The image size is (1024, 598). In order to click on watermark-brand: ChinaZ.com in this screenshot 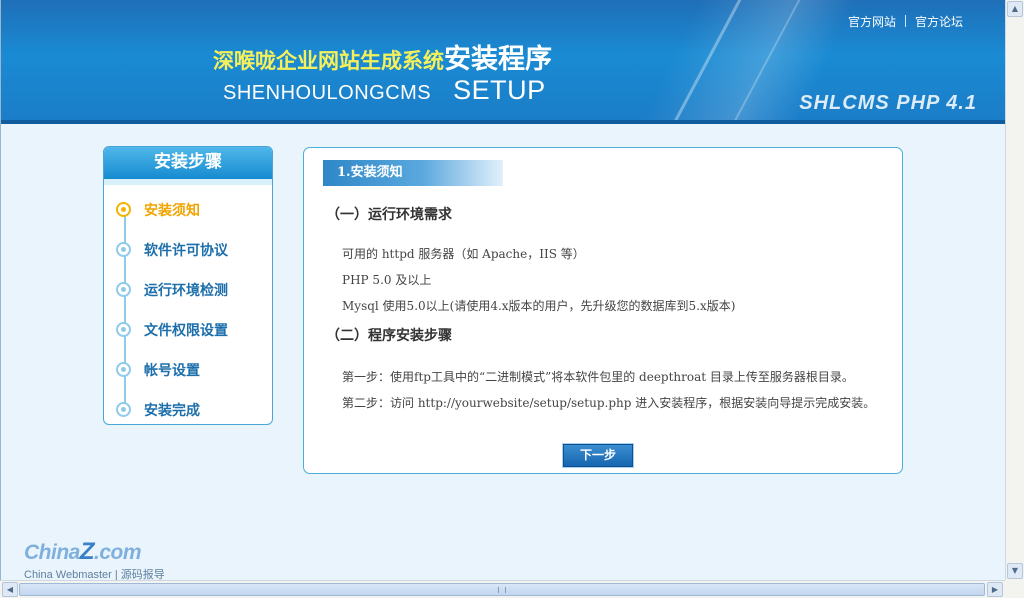, I will do `click(94, 552)`.